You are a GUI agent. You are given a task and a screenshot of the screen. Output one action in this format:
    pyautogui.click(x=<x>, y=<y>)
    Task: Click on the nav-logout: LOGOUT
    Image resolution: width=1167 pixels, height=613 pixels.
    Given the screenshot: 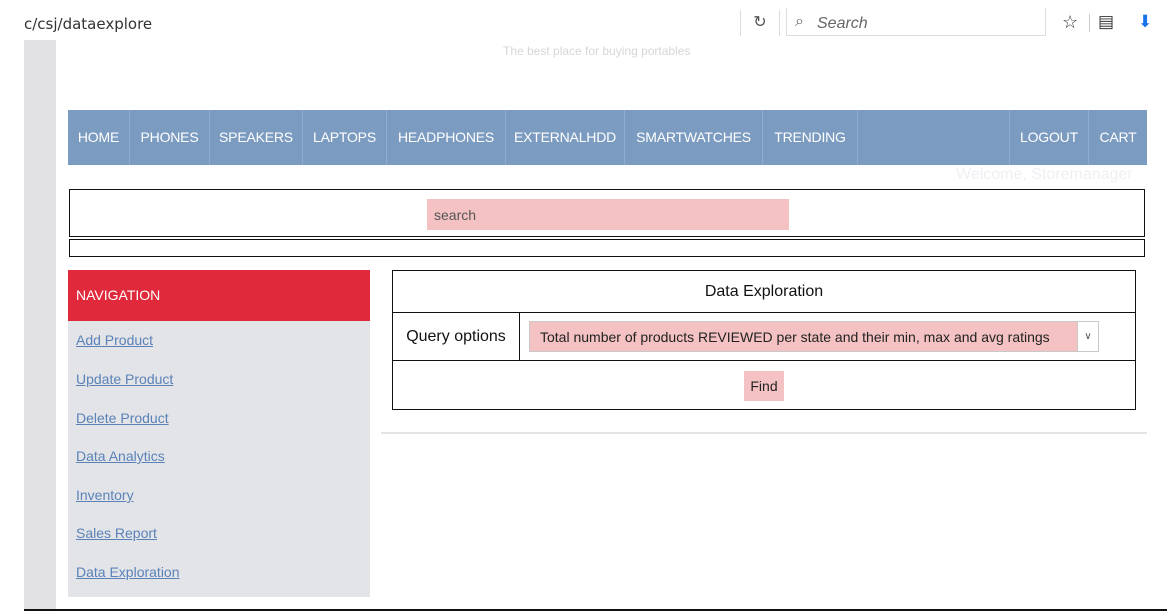 What is the action you would take?
    pyautogui.click(x=1049, y=137)
    